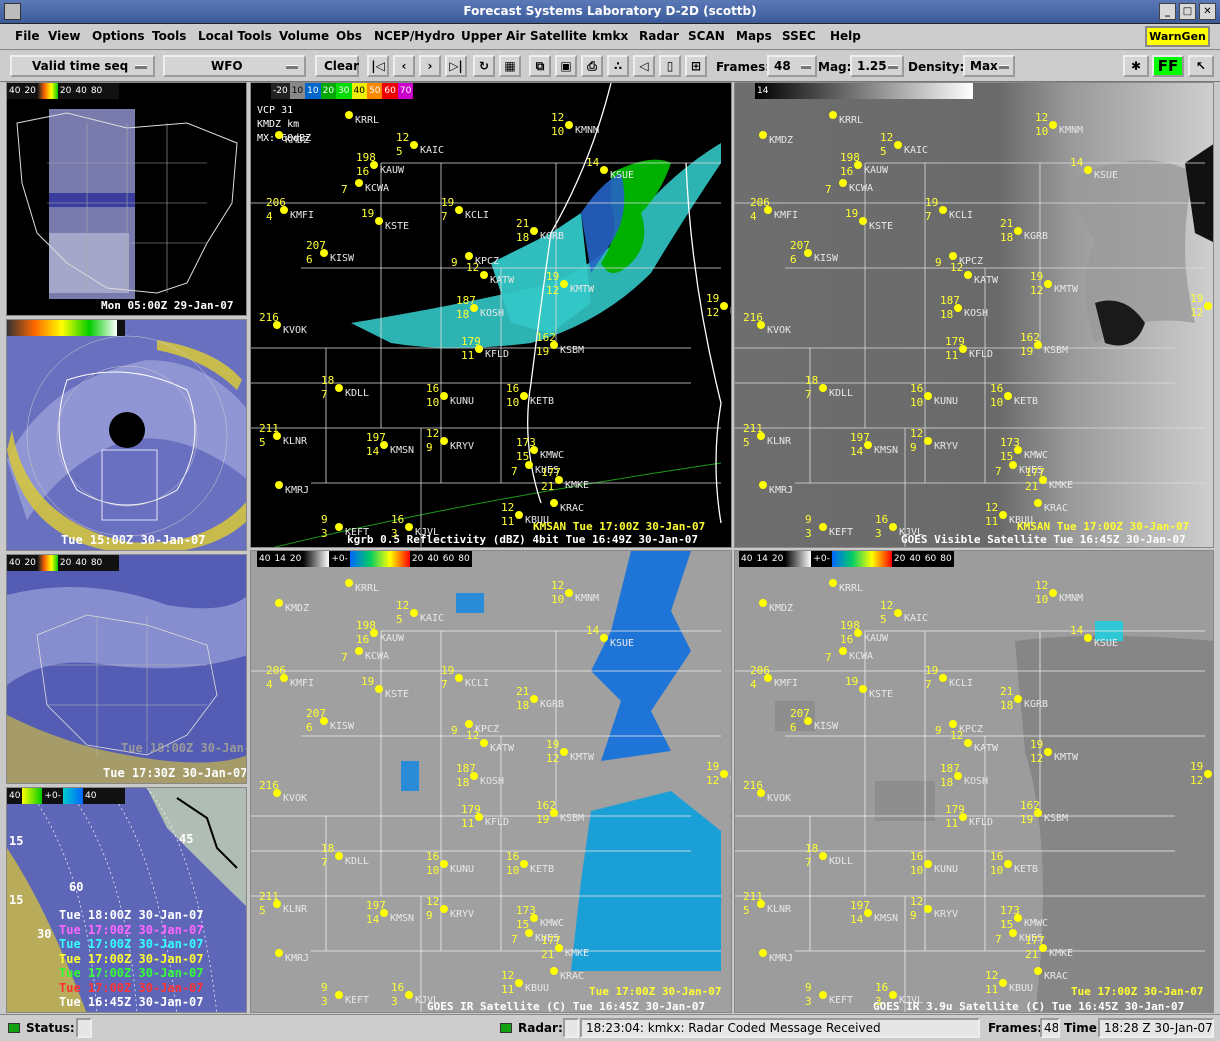 Image resolution: width=1220 pixels, height=1041 pixels. I want to click on station-temperature: 9, so click(808, 519).